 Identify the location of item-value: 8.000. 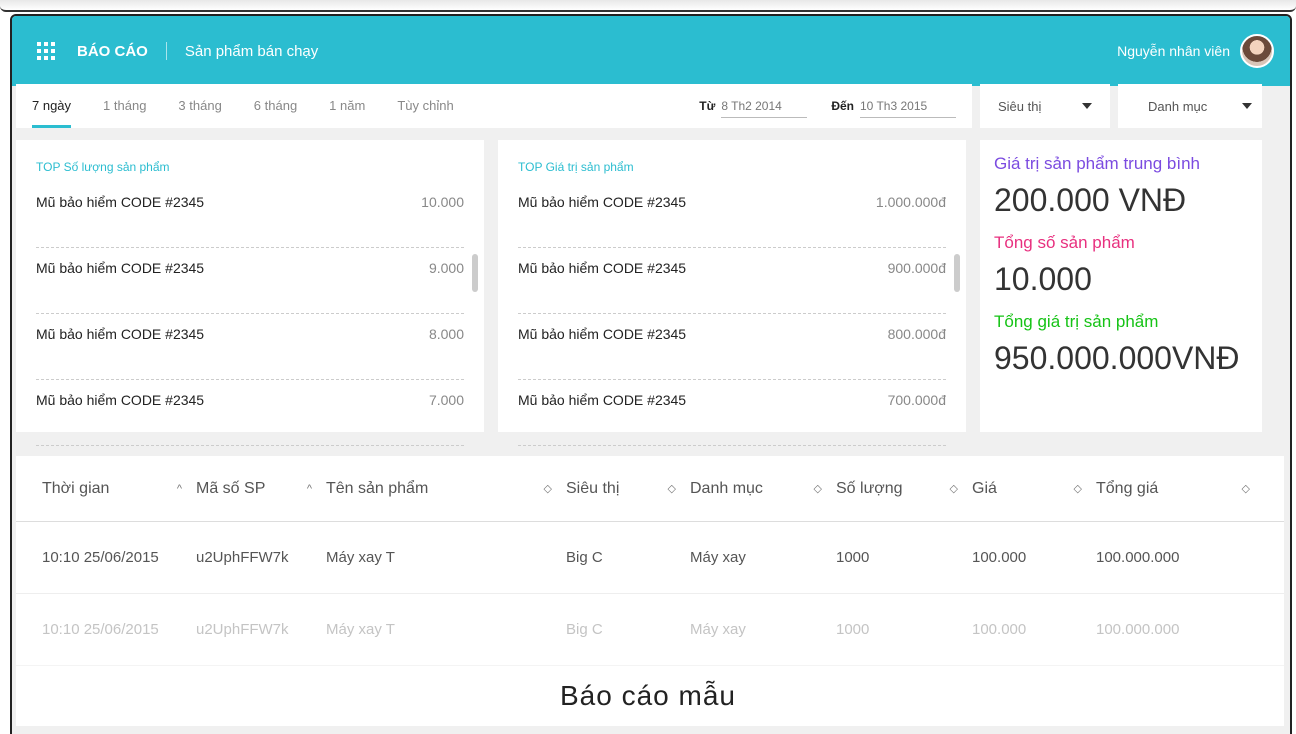
(446, 334).